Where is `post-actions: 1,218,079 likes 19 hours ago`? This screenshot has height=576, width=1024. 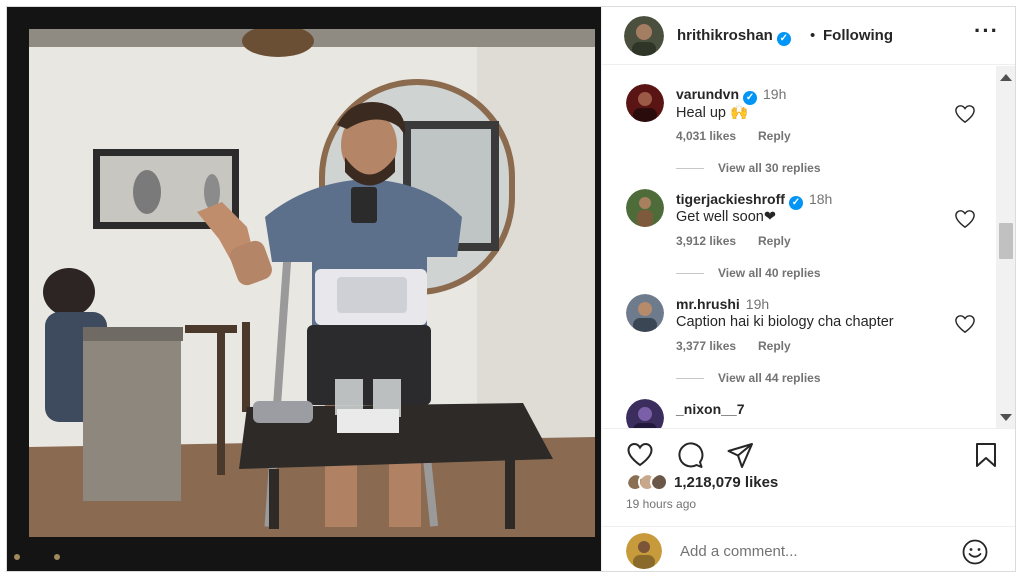
post-actions: 1,218,079 likes 19 hours ago is located at coordinates (808, 482).